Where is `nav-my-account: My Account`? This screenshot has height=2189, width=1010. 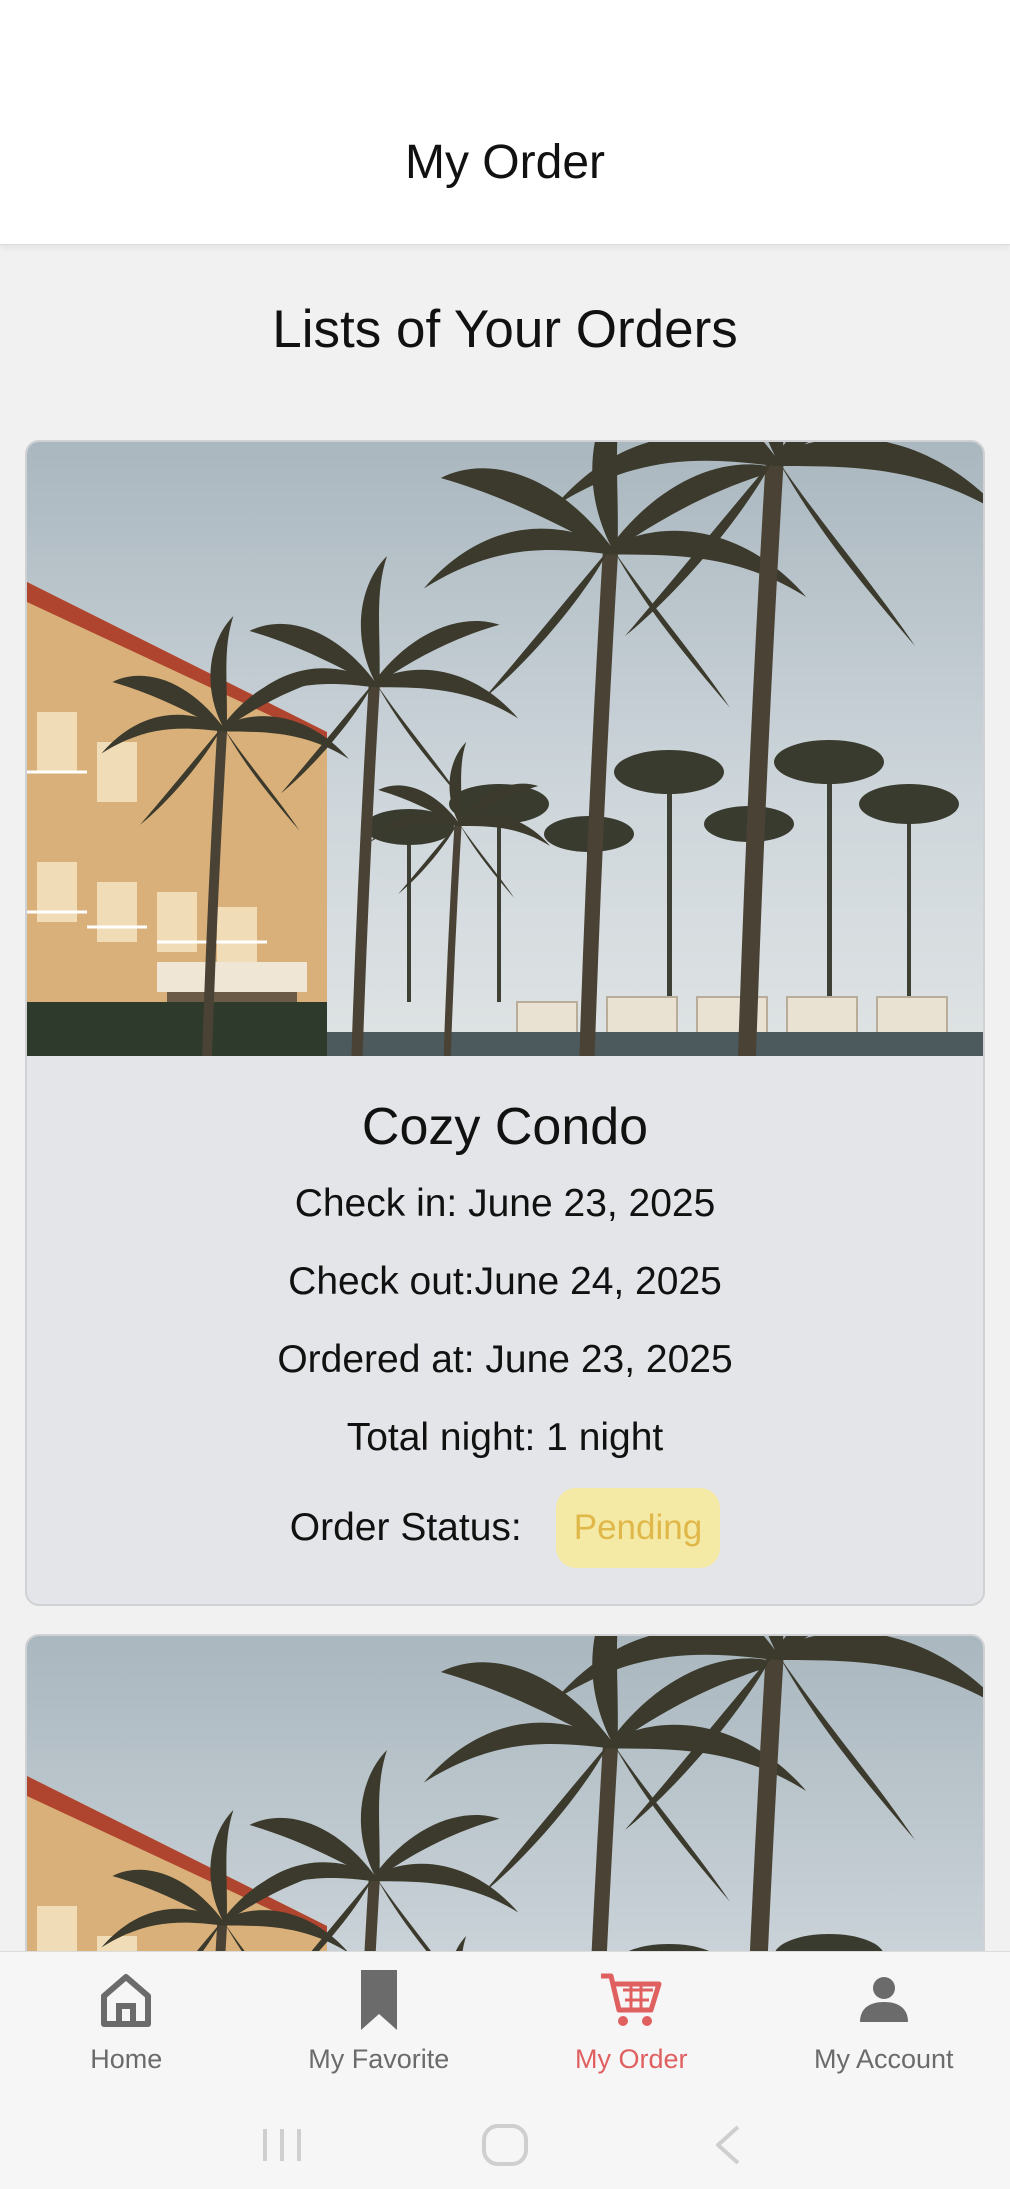
nav-my-account: My Account is located at coordinates (884, 2026).